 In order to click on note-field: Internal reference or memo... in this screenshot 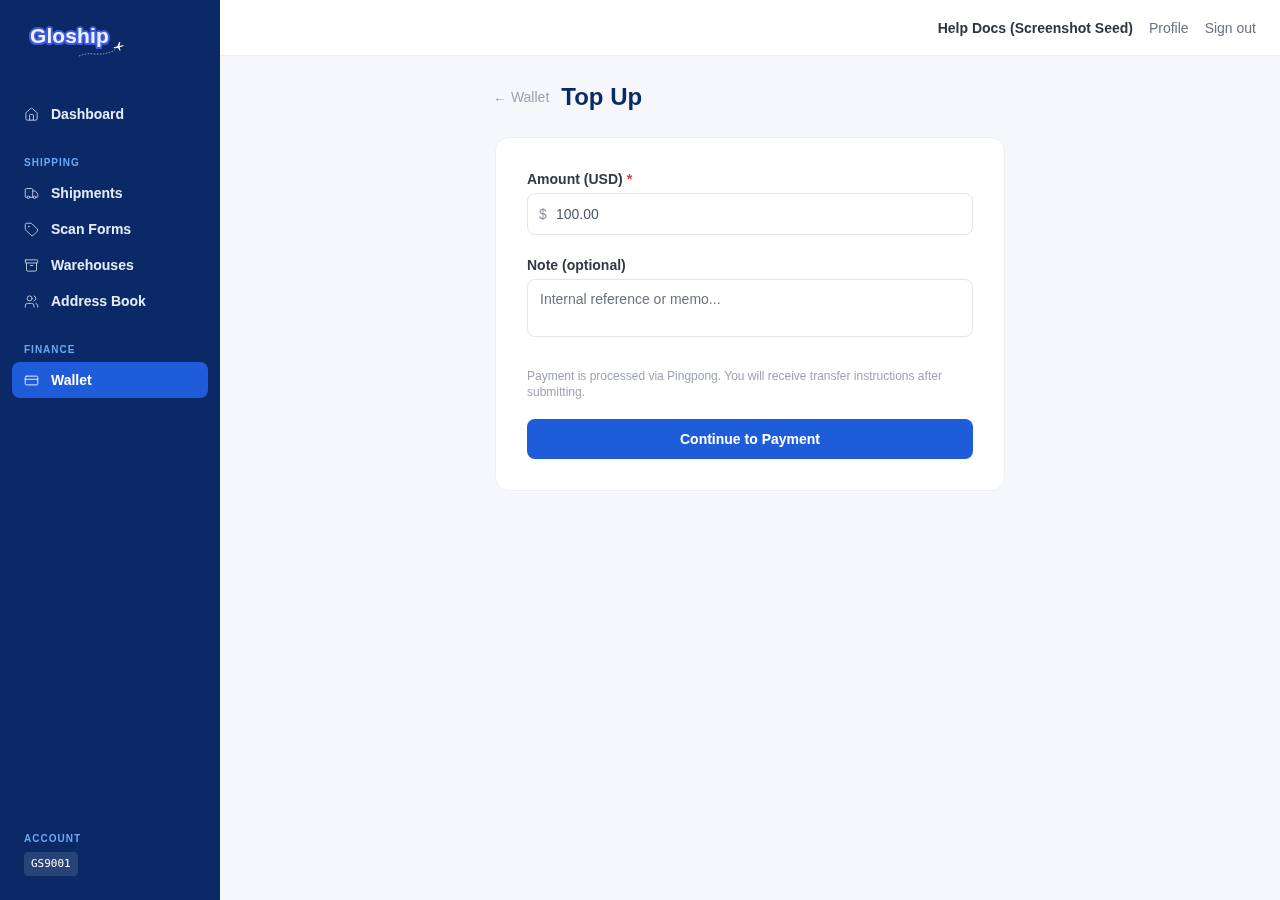, I will do `click(750, 308)`.